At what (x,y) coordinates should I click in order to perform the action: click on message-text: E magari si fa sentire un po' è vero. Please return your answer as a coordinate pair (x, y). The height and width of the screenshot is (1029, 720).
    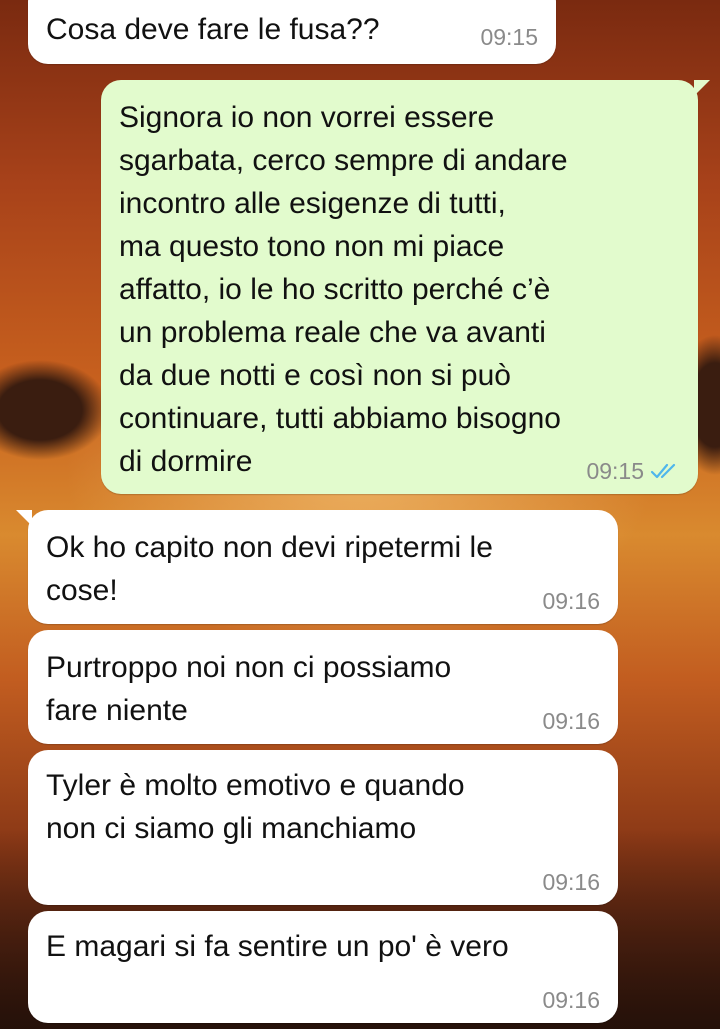
    Looking at the image, I should click on (277, 946).